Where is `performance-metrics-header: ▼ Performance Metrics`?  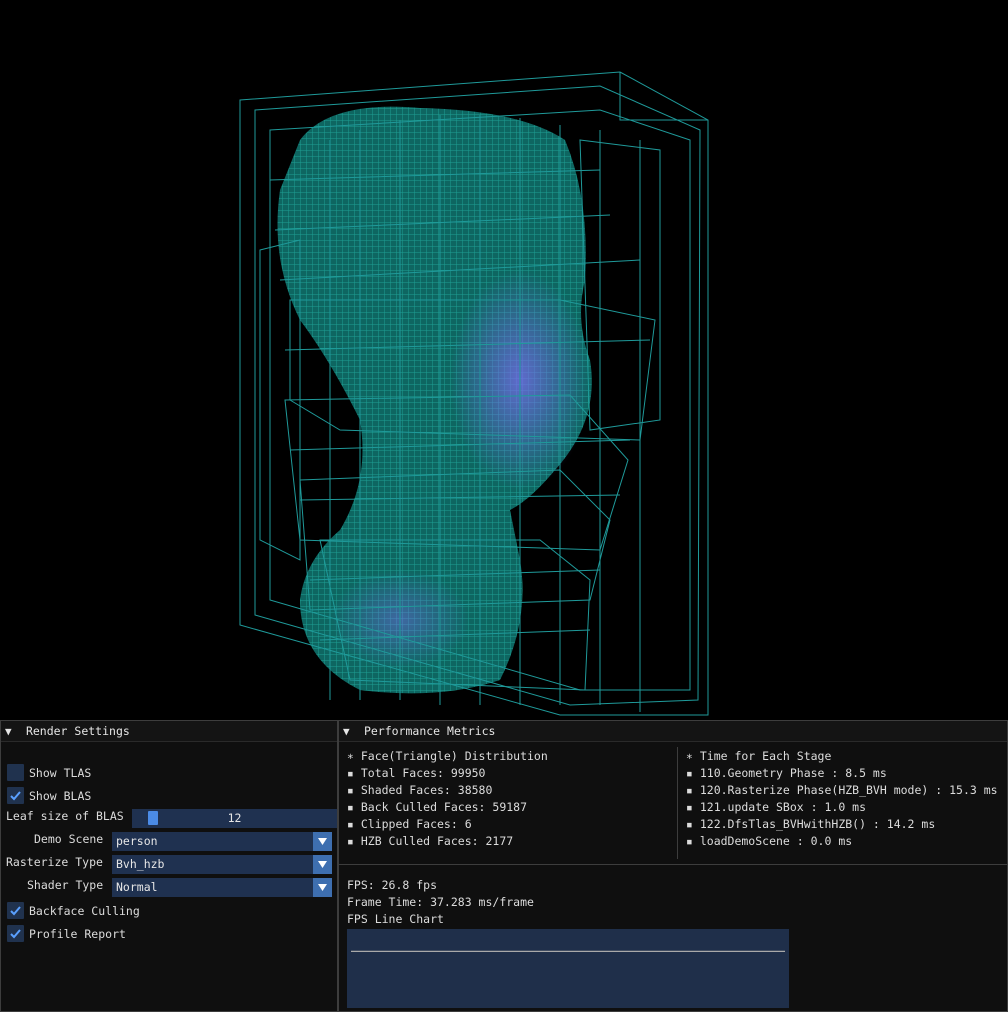 performance-metrics-header: ▼ Performance Metrics is located at coordinates (673, 731).